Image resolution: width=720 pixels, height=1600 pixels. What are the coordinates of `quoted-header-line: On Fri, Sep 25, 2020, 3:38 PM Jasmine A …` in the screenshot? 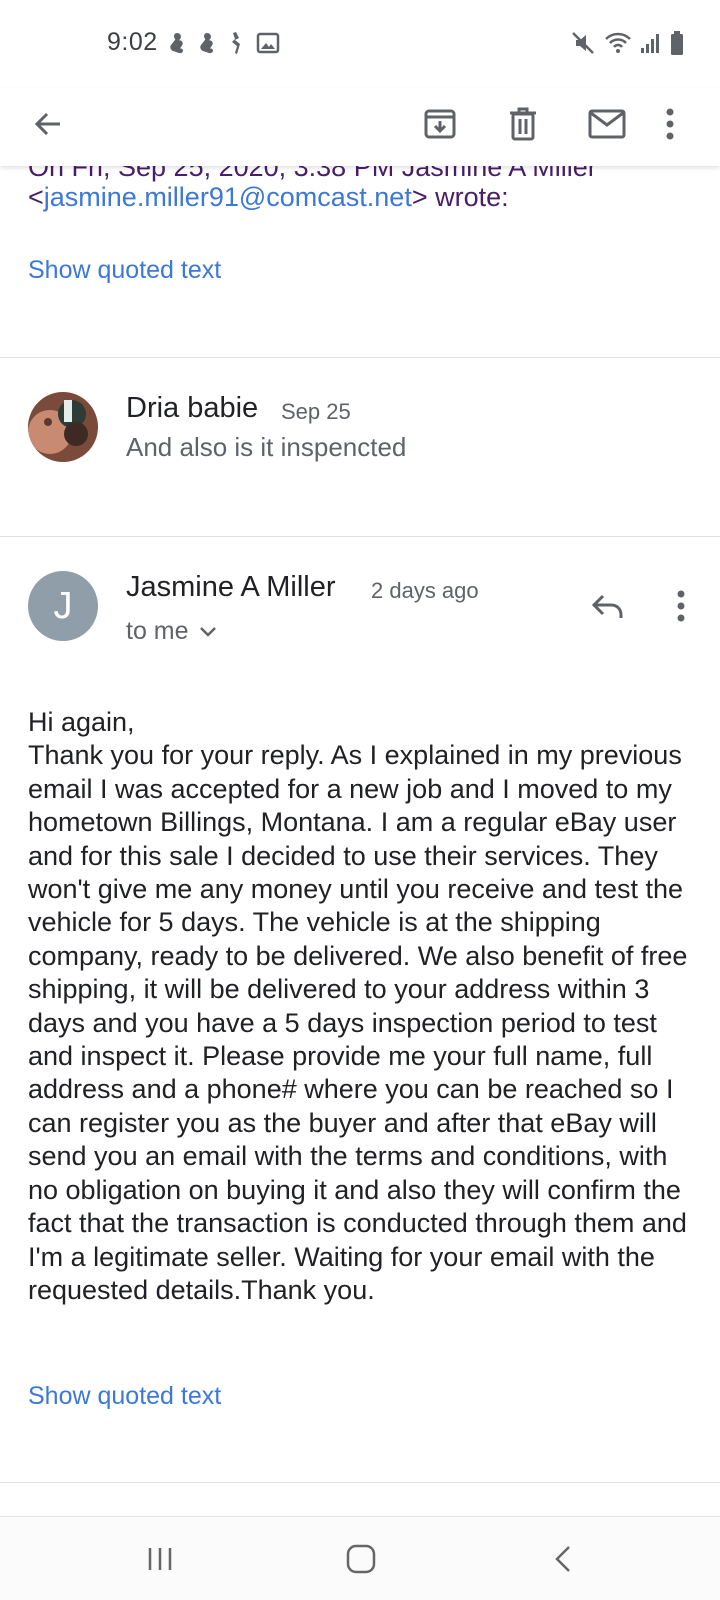 It's located at (312, 174).